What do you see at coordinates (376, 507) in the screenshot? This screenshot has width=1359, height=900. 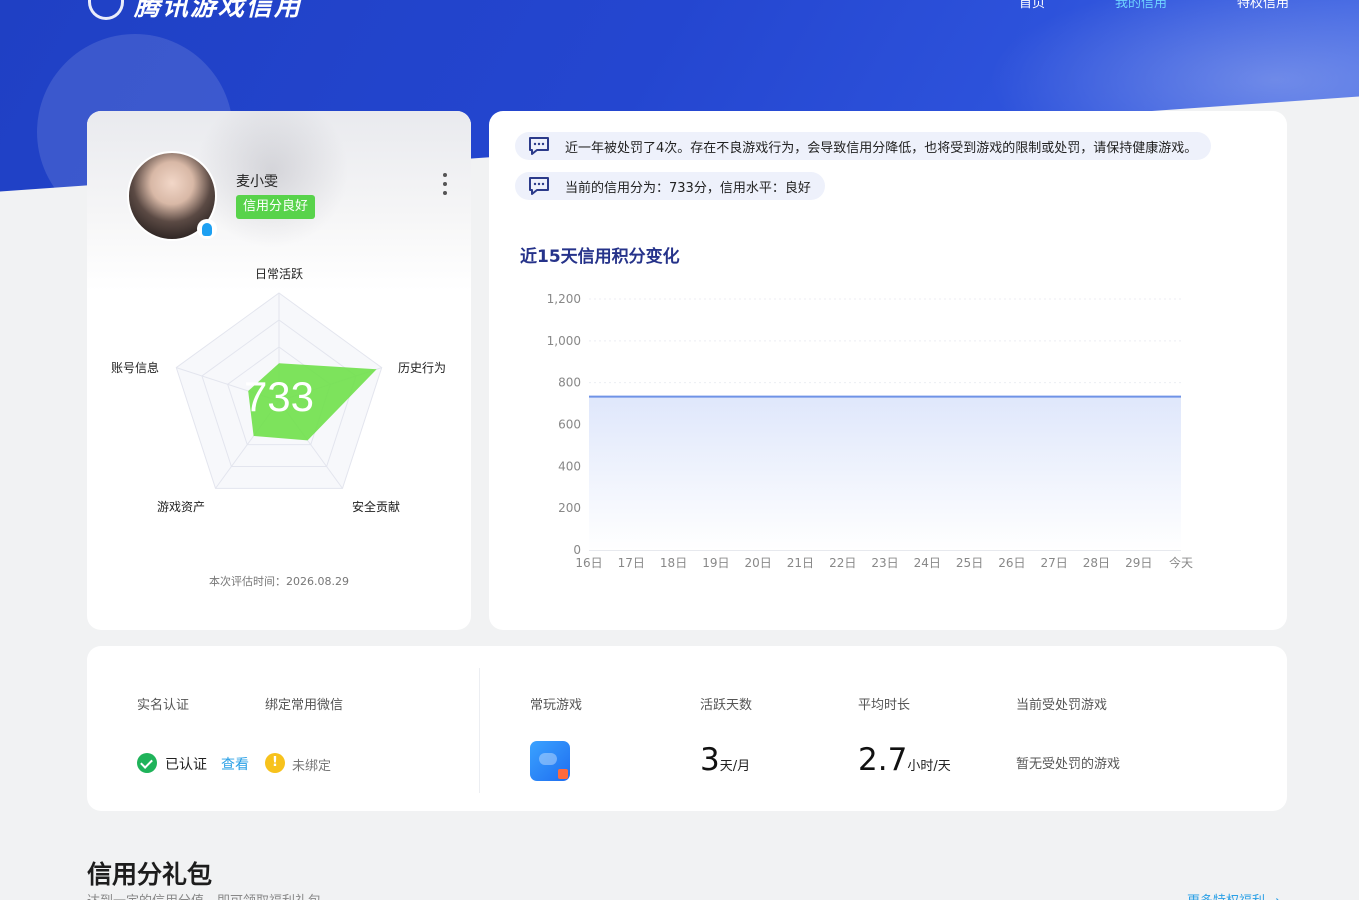 I see `radar-label-security: 安全贡献` at bounding box center [376, 507].